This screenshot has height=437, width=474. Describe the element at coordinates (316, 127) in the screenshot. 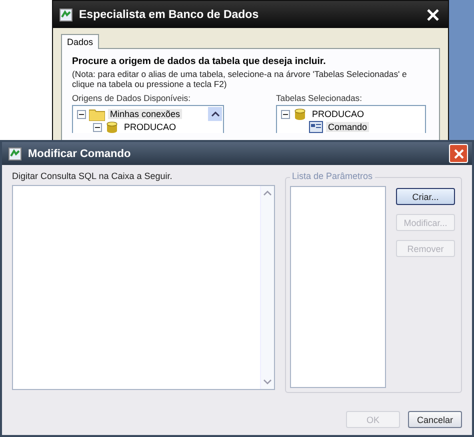

I see `command-icon` at that location.